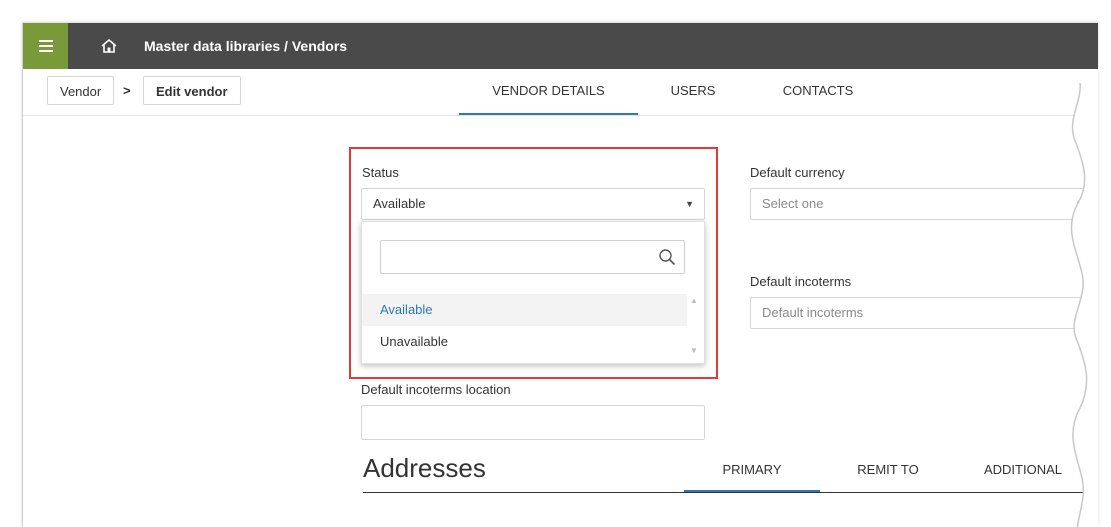  What do you see at coordinates (245, 46) in the screenshot?
I see `breadcrumb: Master data libraries / Vendors` at bounding box center [245, 46].